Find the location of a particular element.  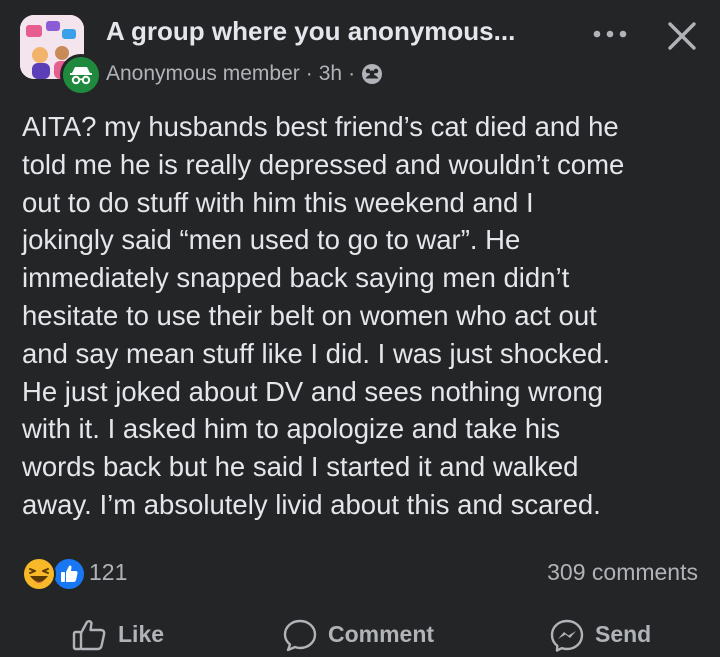

close-icon is located at coordinates (682, 36).